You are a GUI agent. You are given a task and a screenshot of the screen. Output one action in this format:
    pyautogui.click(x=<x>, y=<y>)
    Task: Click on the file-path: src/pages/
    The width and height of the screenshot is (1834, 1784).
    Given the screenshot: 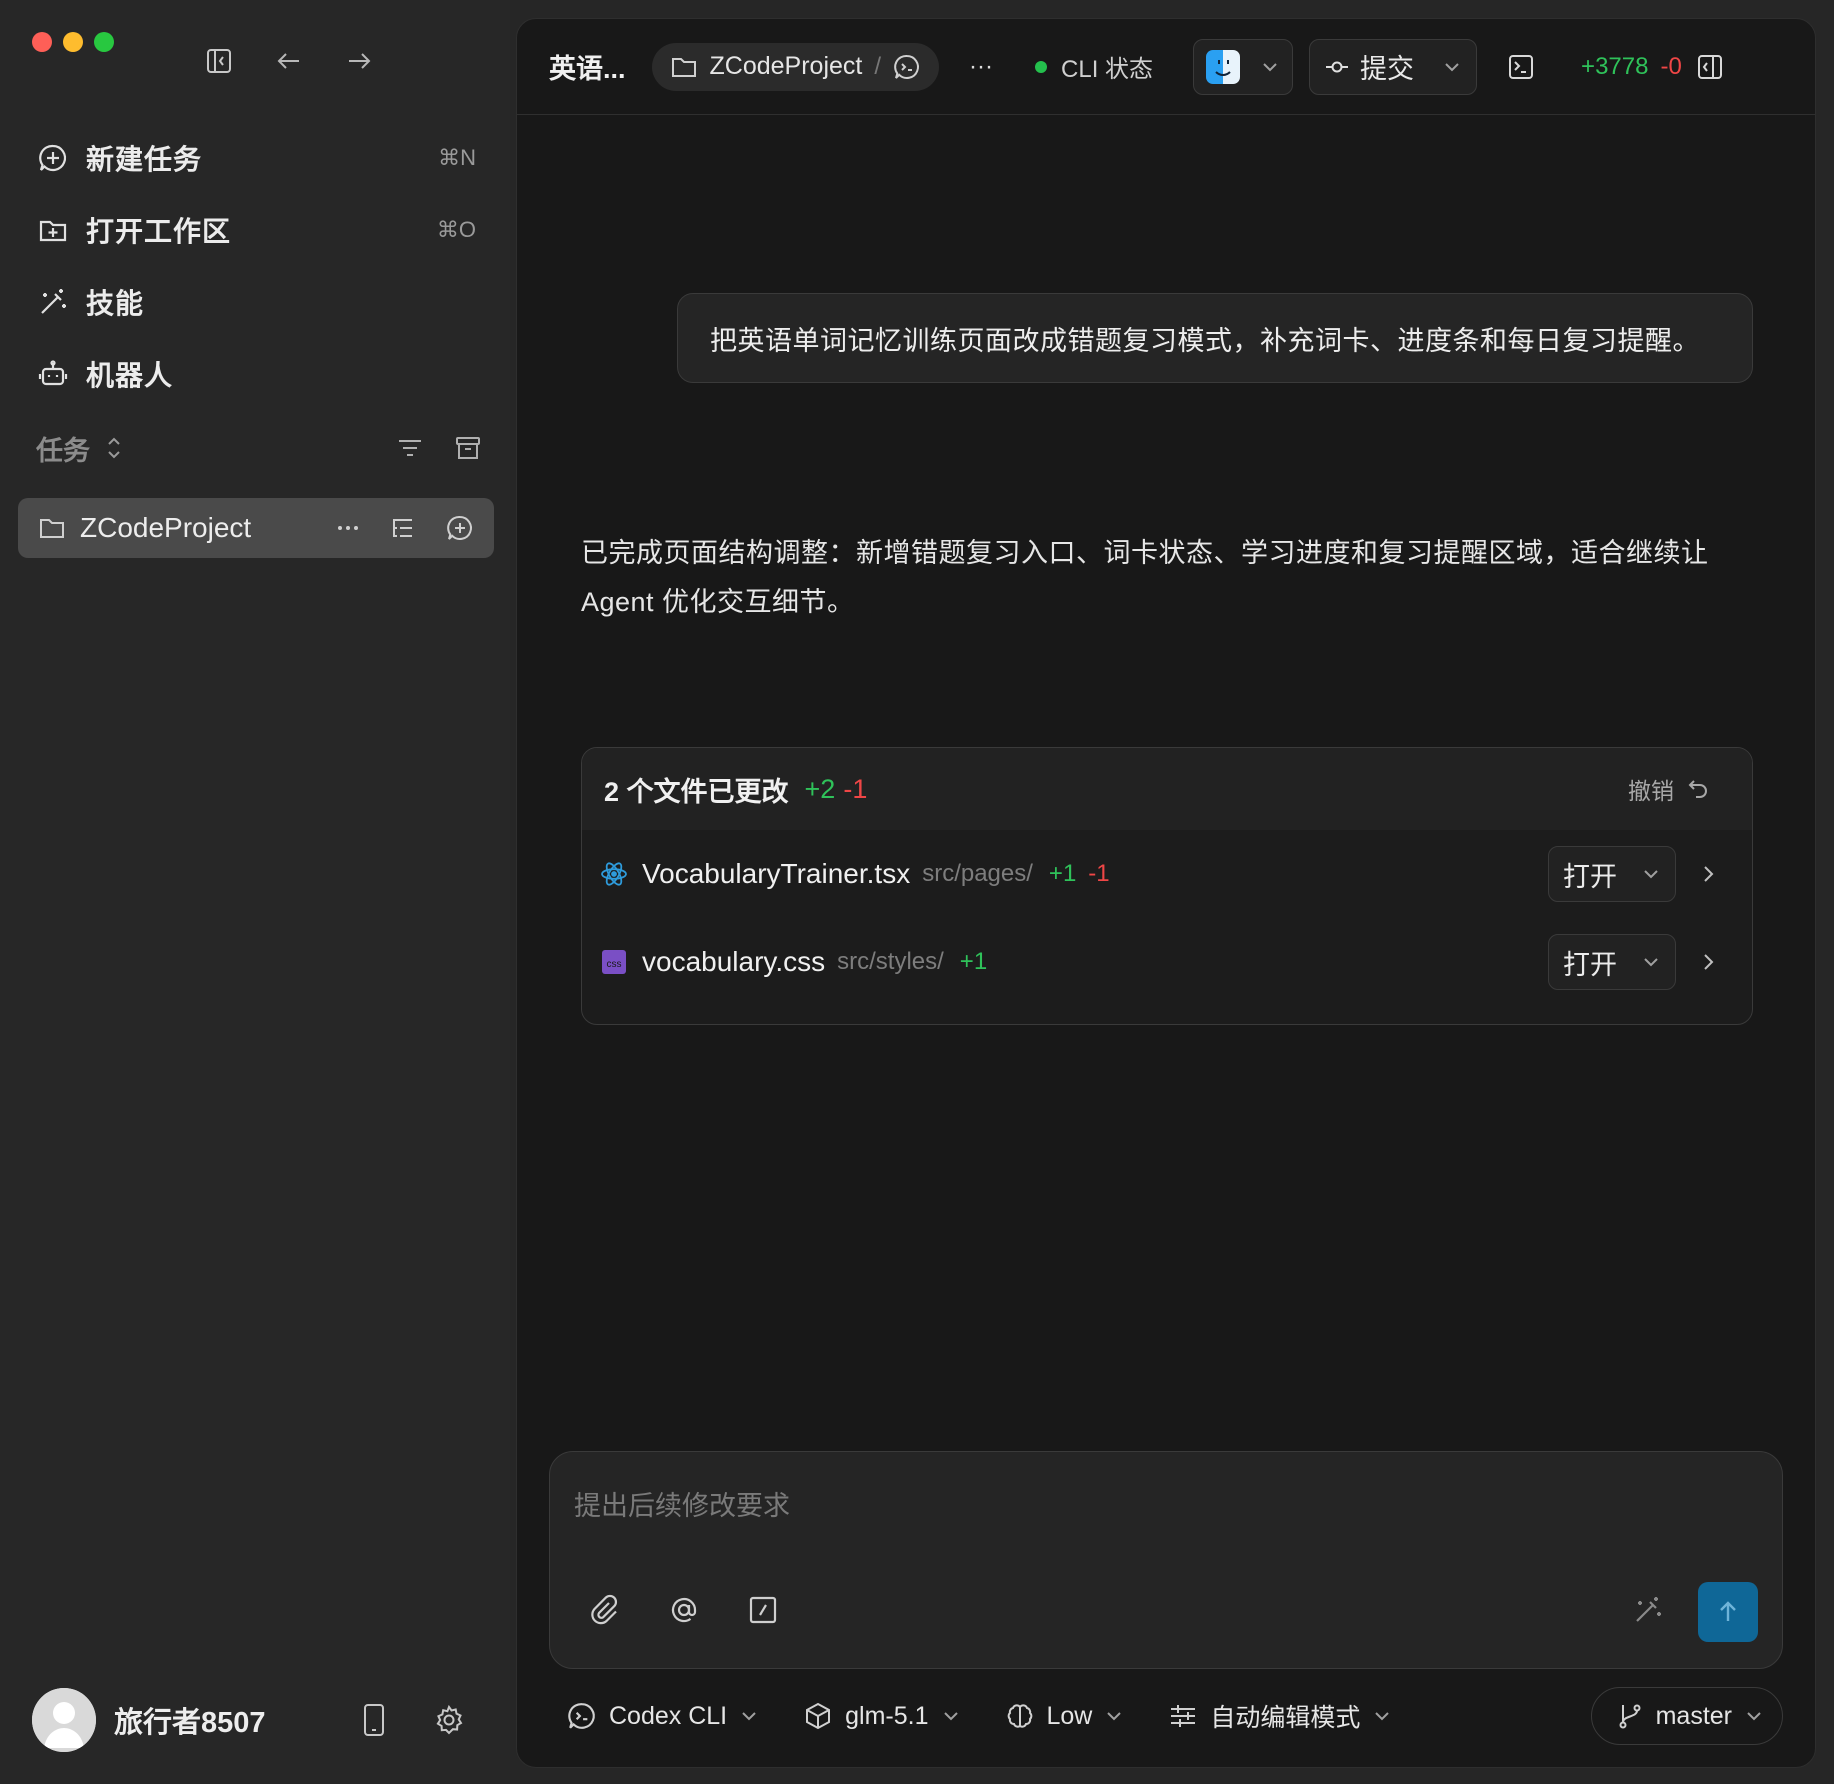 What is the action you would take?
    pyautogui.click(x=977, y=873)
    